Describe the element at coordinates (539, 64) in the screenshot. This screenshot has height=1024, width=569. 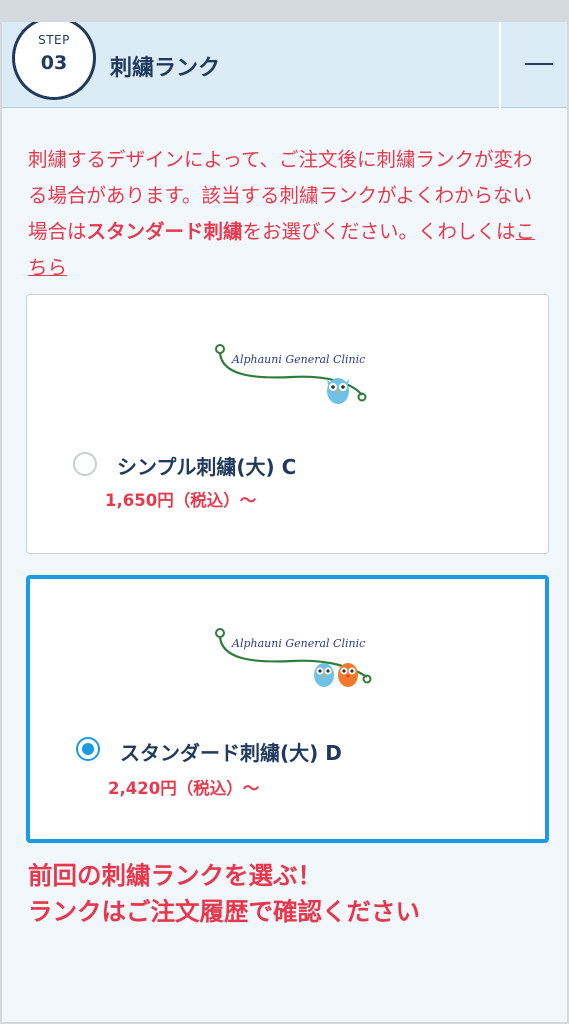
I see `minus-icon` at that location.